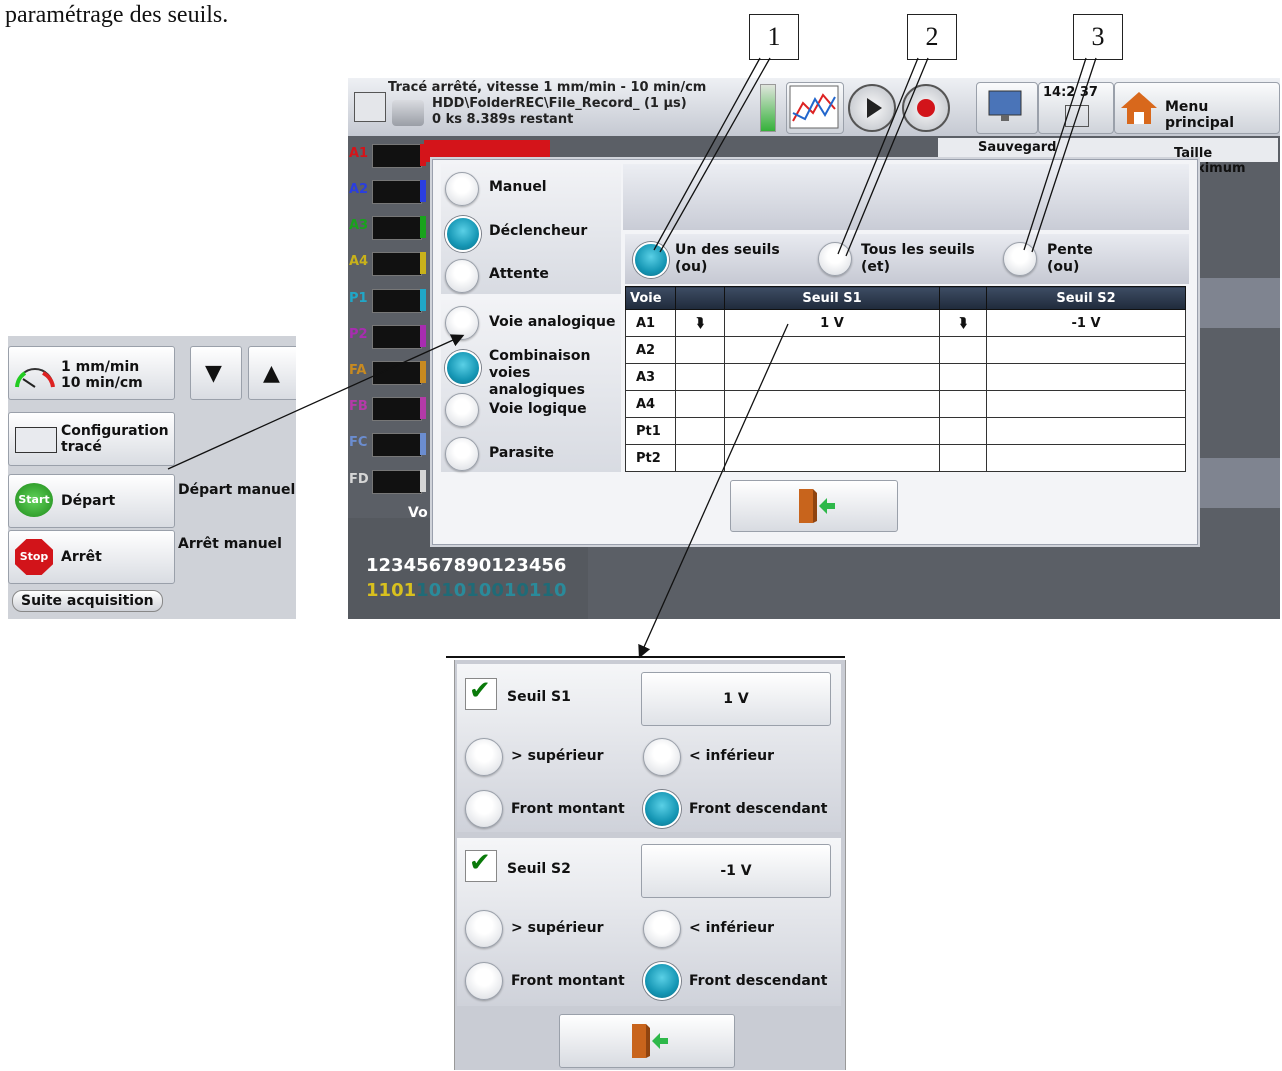 The width and height of the screenshot is (1282, 1071). I want to click on table-row: Pt1, so click(905, 431).